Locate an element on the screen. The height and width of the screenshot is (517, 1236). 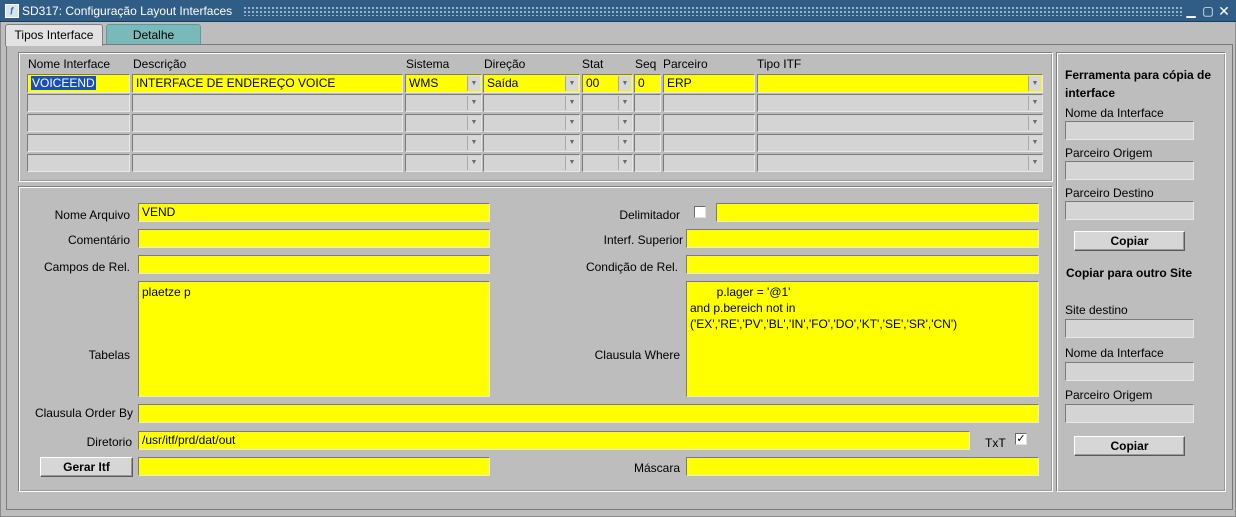
copy-parceiro-destino-field is located at coordinates (1129, 210).